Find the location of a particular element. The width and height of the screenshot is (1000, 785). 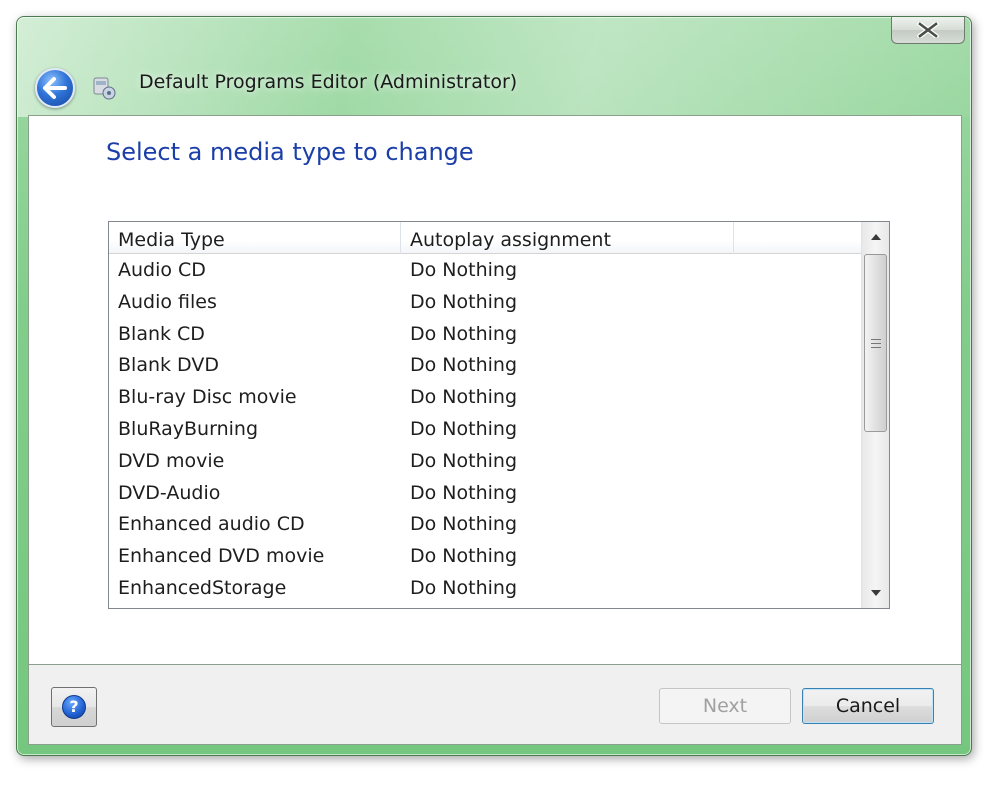

vertical-scrollbar is located at coordinates (875, 415).